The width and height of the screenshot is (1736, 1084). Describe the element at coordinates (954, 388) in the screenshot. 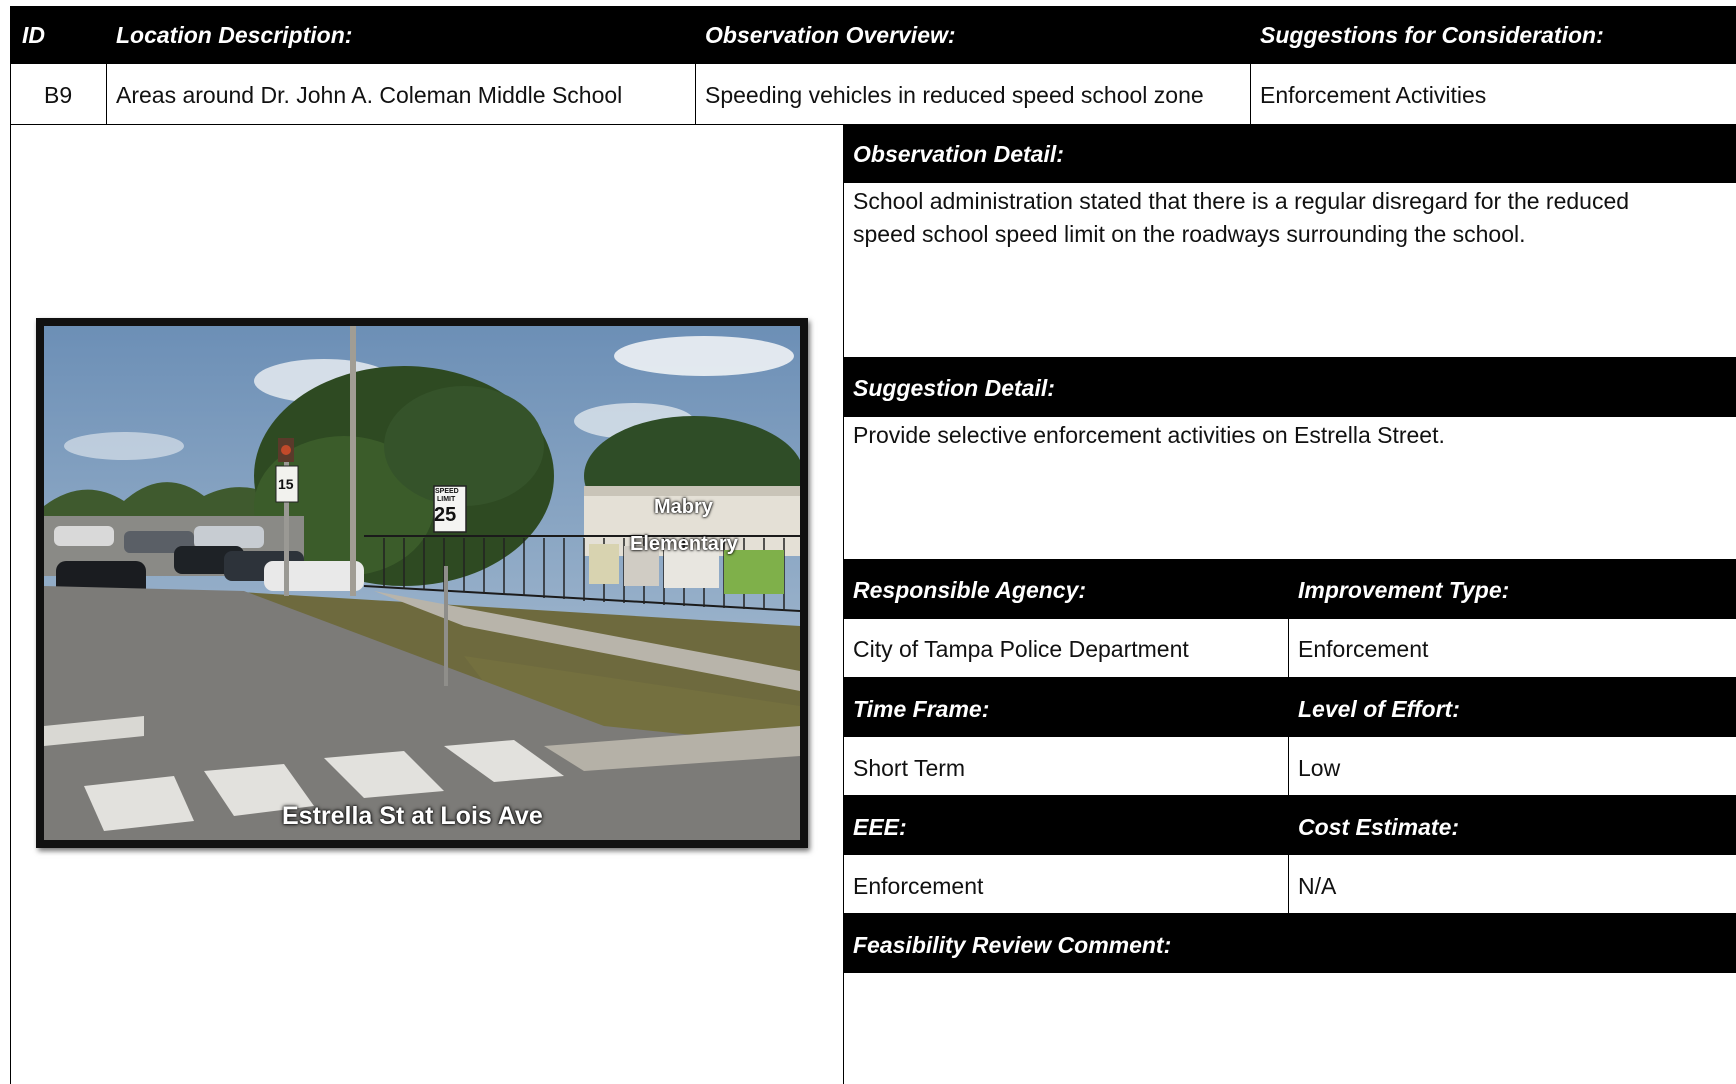

I see `suggestion-detail-heading: Suggestion Detail:` at that location.